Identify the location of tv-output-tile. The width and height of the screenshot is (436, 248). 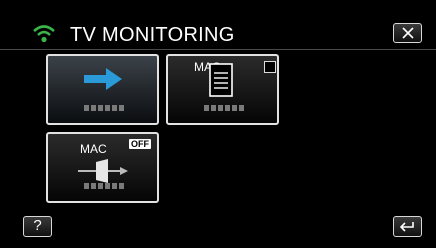
(102, 89).